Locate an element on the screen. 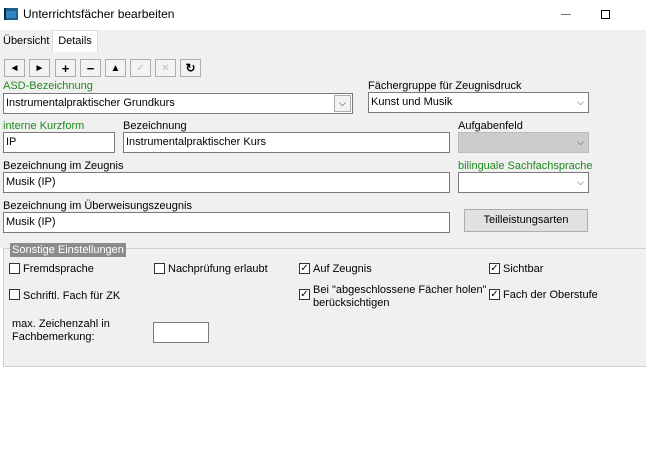  oberstufe-checkbox: ✓ is located at coordinates (494, 294).